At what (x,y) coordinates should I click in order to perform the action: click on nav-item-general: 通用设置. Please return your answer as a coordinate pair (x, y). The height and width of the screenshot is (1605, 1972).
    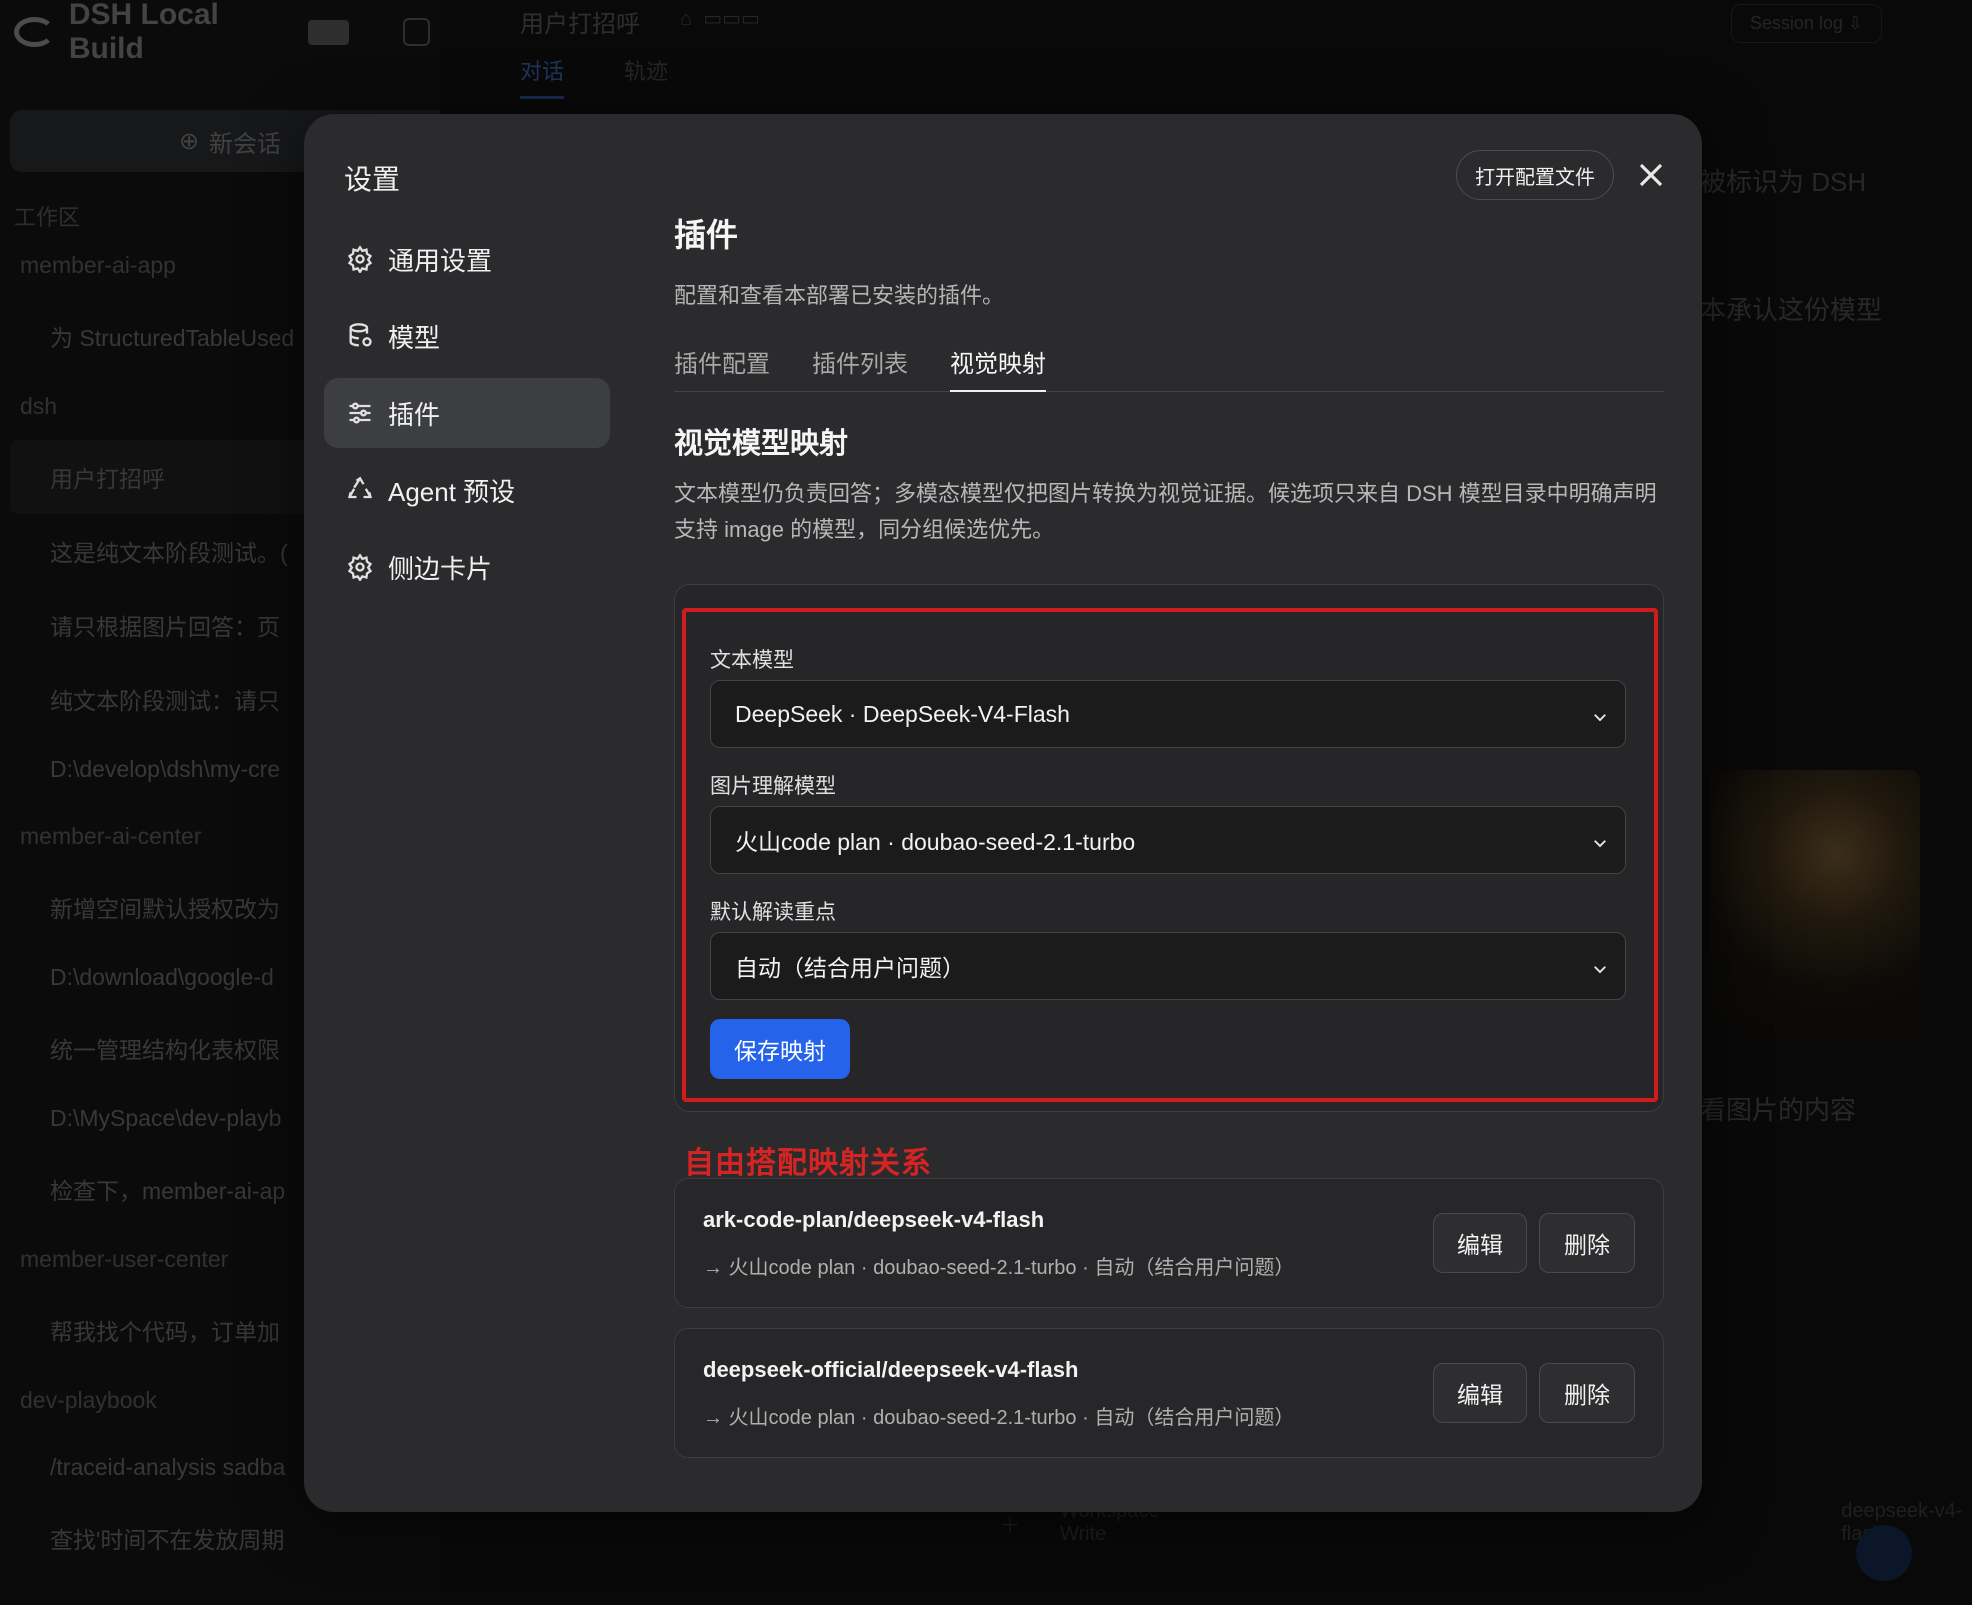
    Looking at the image, I should click on (467, 259).